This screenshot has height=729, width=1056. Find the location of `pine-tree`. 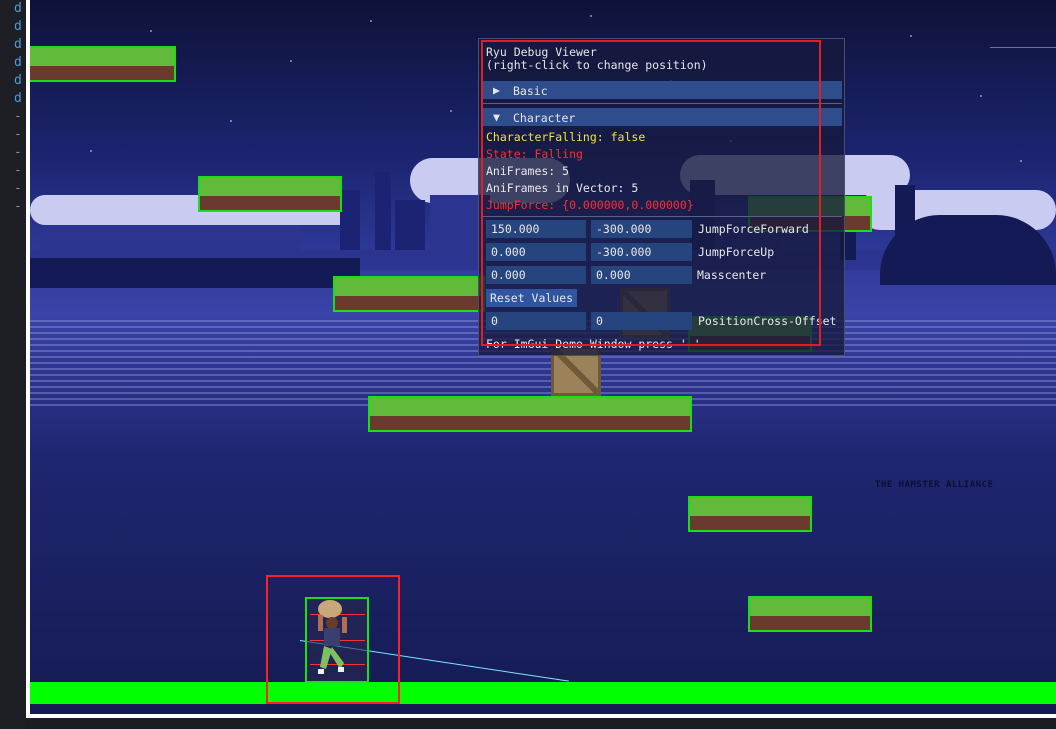

pine-tree is located at coordinates (905, 220).